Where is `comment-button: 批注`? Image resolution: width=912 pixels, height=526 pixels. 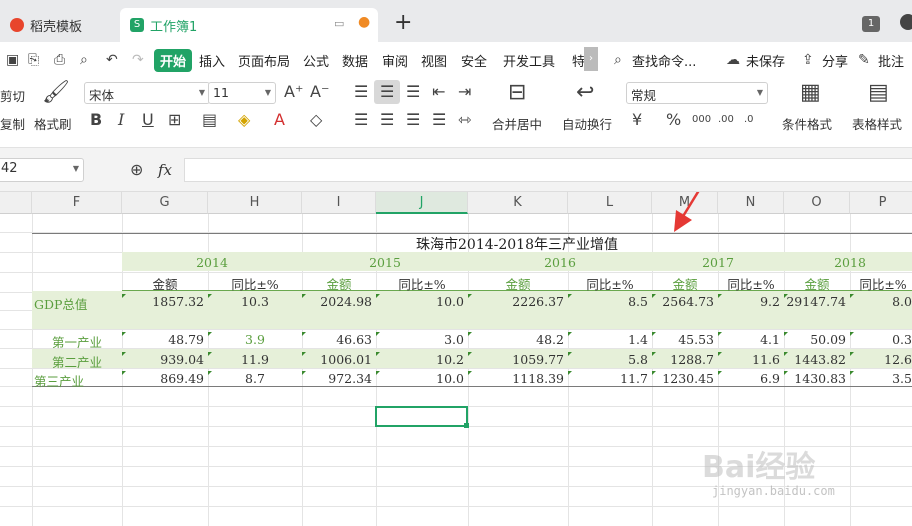
comment-button: 批注 is located at coordinates (891, 60).